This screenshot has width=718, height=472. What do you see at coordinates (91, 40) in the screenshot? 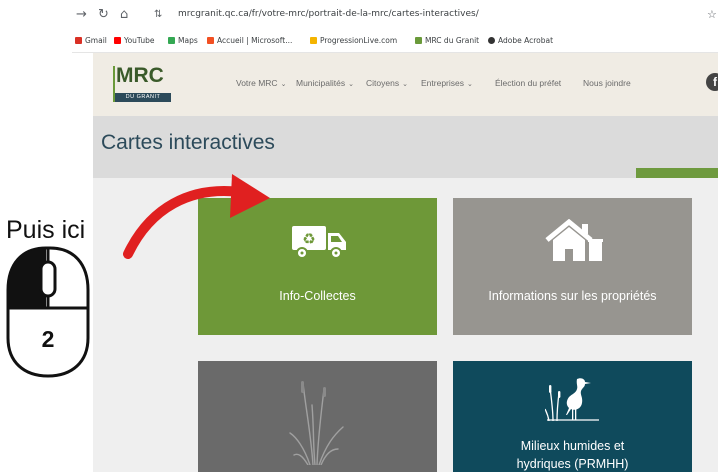
I see `bookmark-gmail: Gmail` at bounding box center [91, 40].